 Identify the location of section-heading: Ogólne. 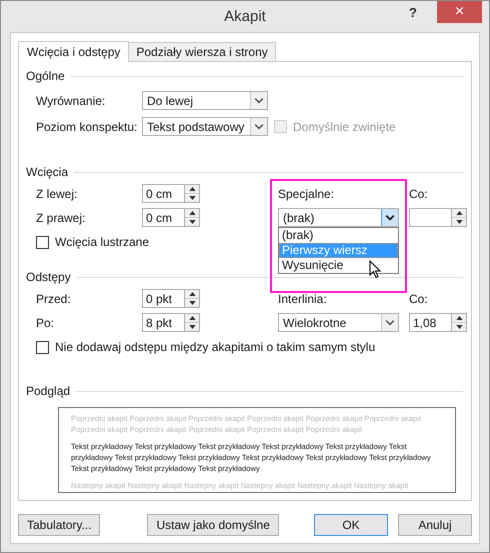
(45, 76).